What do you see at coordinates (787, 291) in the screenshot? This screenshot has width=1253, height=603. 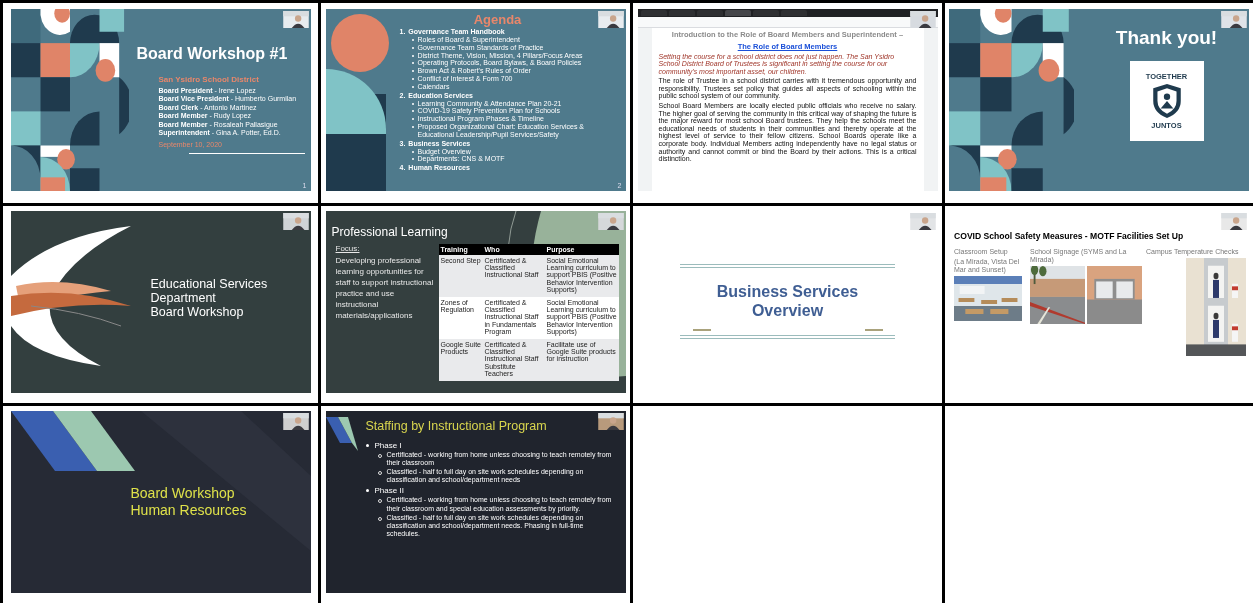 I see `slide-title: Business Services` at bounding box center [787, 291].